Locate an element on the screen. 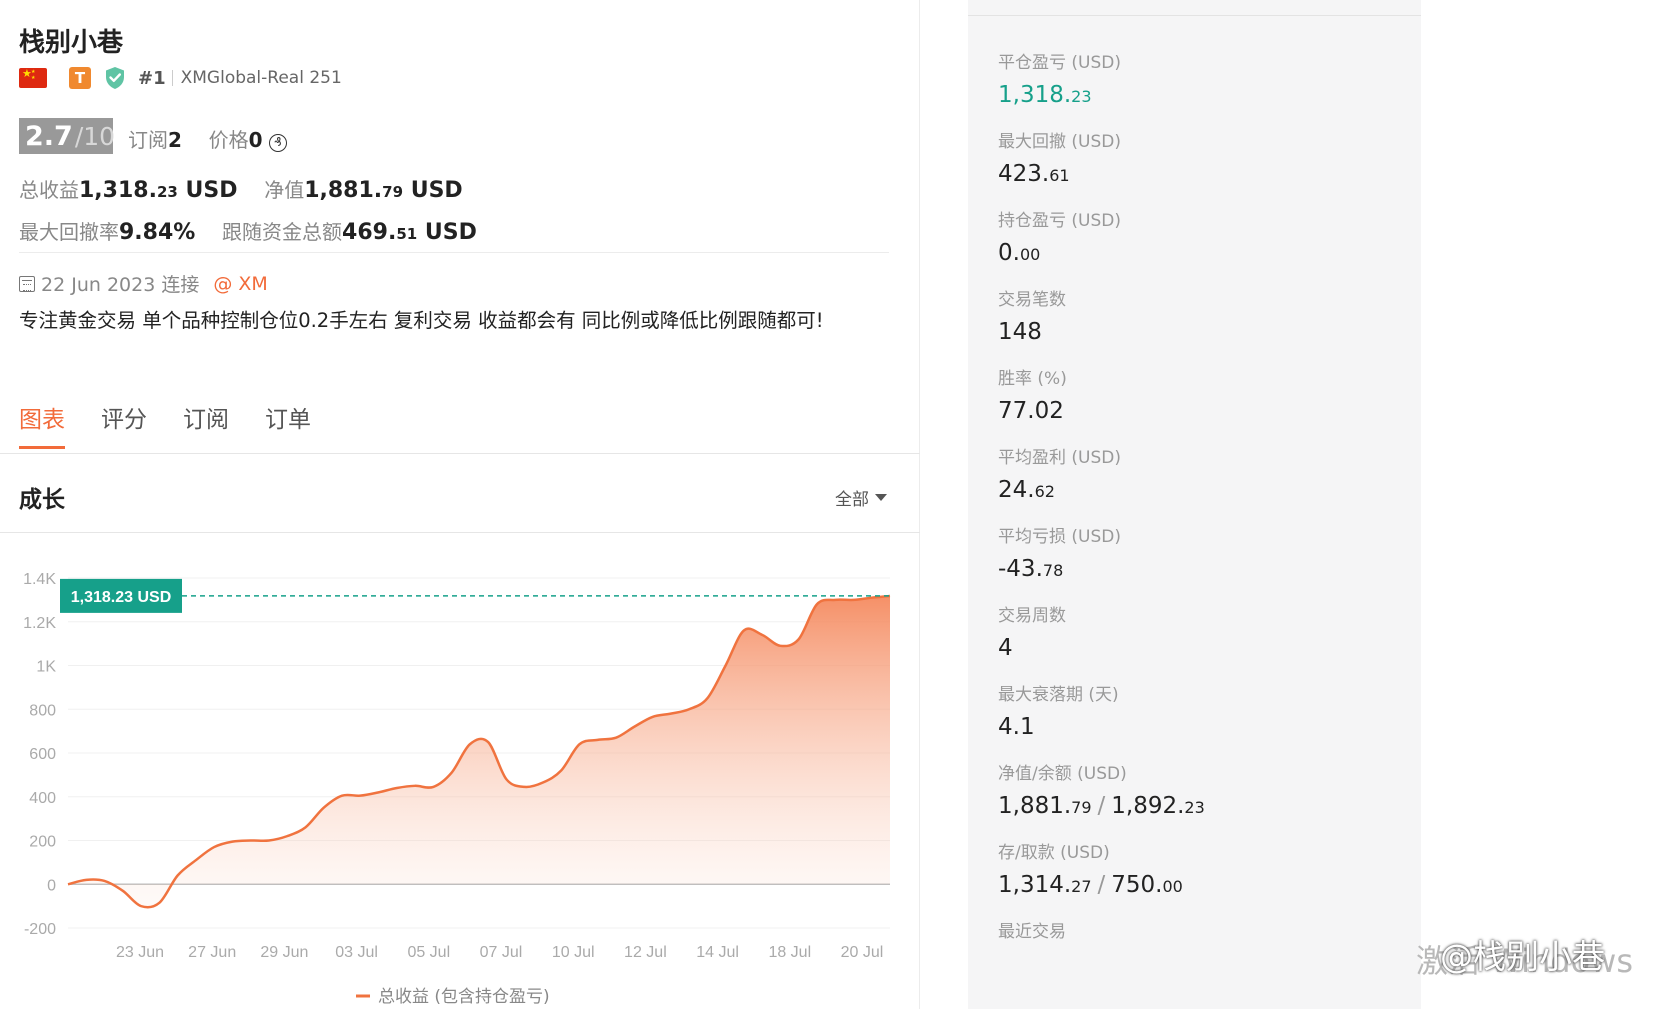 This screenshot has width=1670, height=1009. stat-value: 1,881.79/1,892.23 is located at coordinates (1101, 806).